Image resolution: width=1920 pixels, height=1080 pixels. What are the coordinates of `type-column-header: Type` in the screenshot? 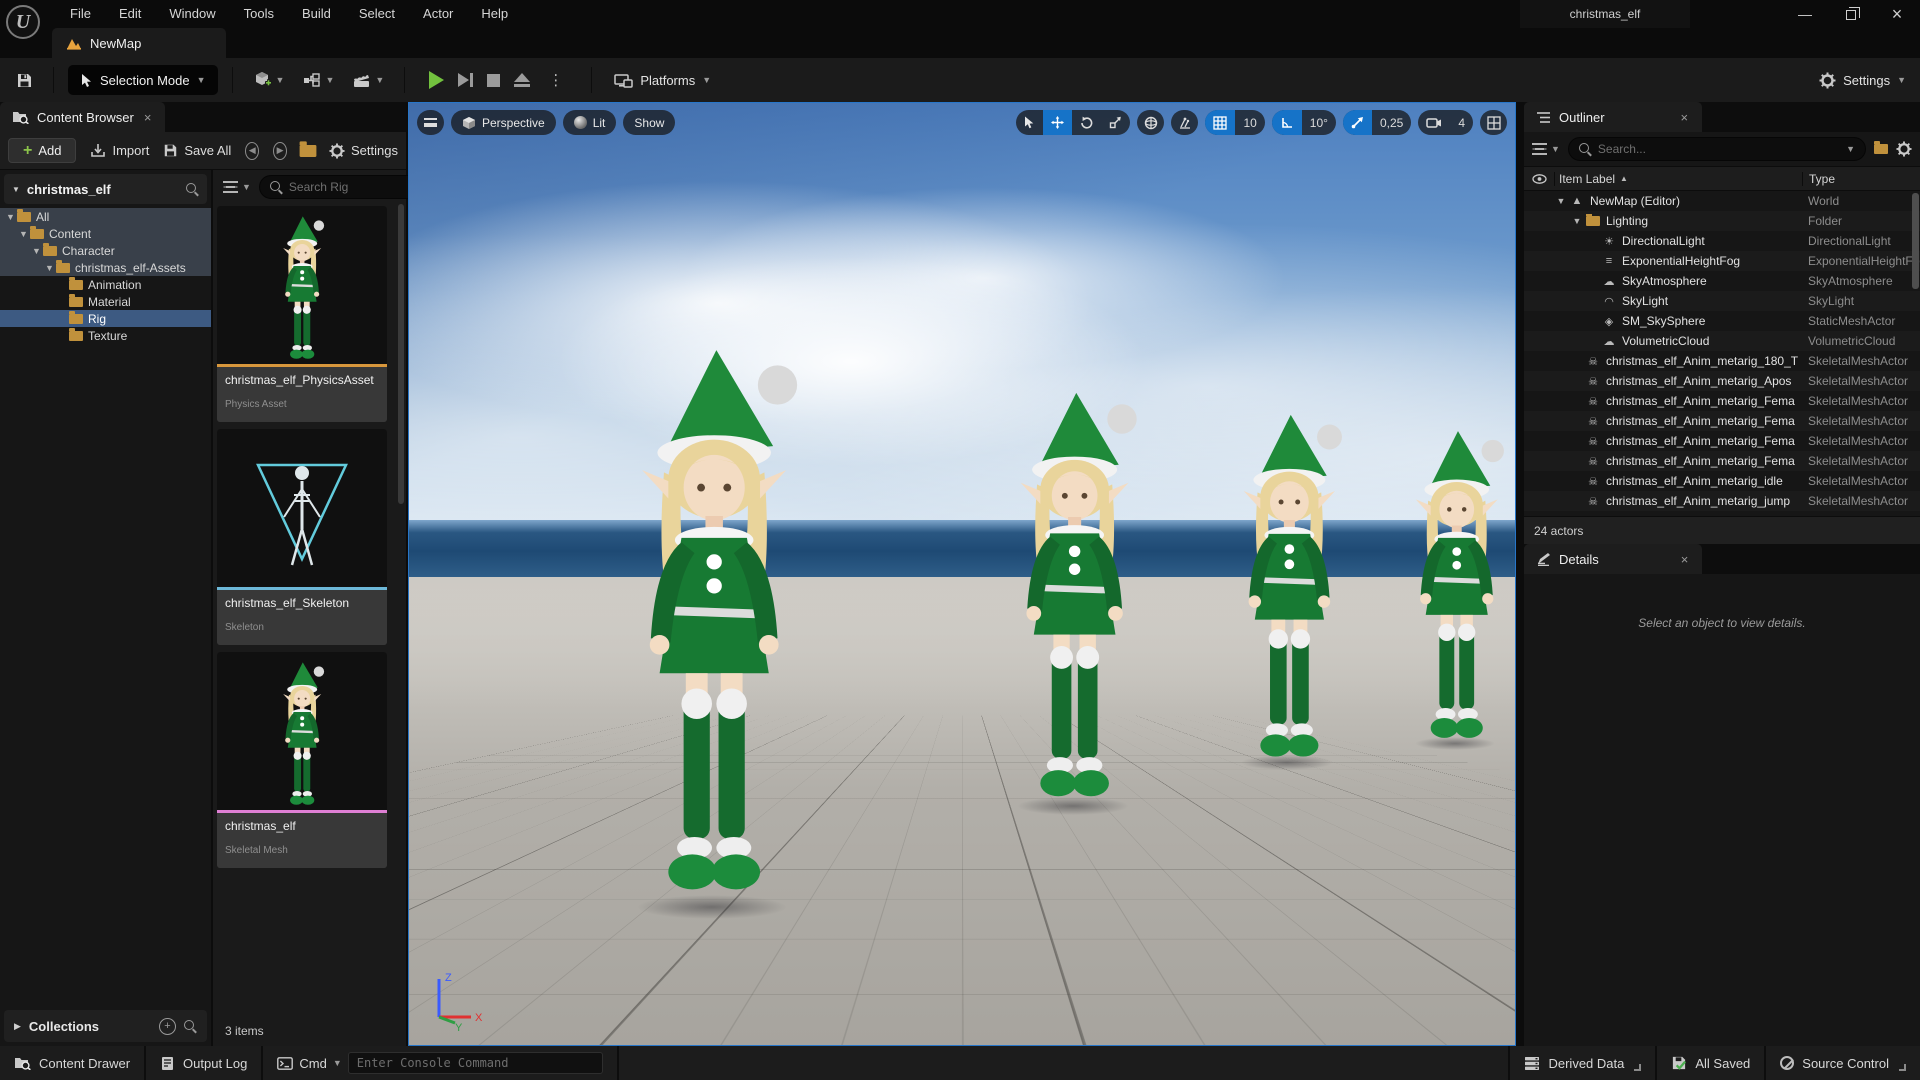 It's located at (1861, 178).